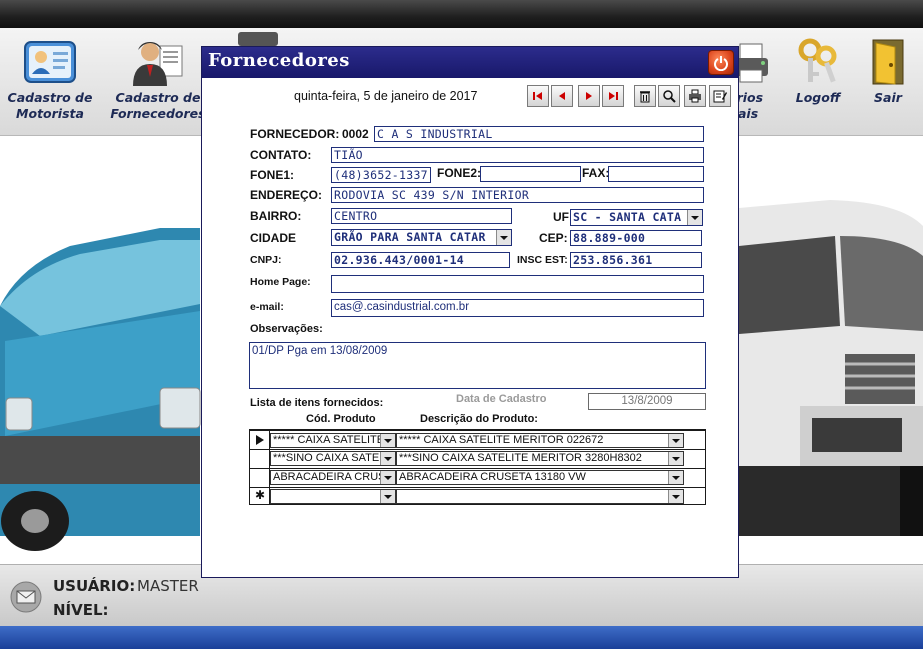  Describe the element at coordinates (517, 195) in the screenshot. I see `endereco-field: RODOVIA SC 439 S/N INTERIOR` at that location.